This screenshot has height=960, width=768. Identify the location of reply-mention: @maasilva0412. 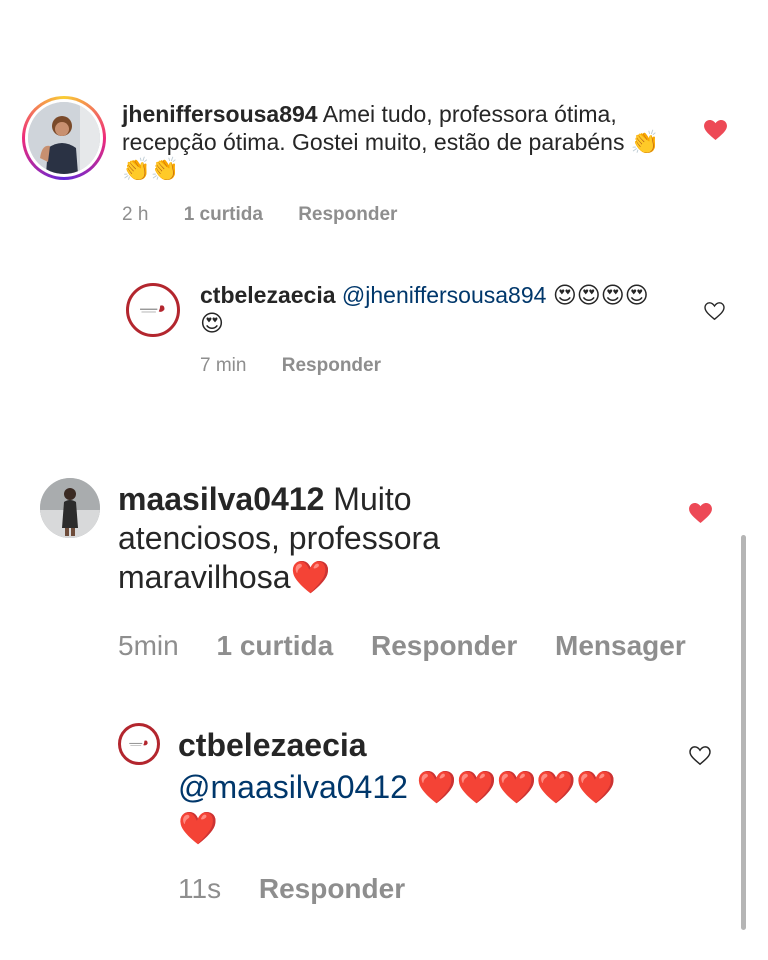
(293, 787).